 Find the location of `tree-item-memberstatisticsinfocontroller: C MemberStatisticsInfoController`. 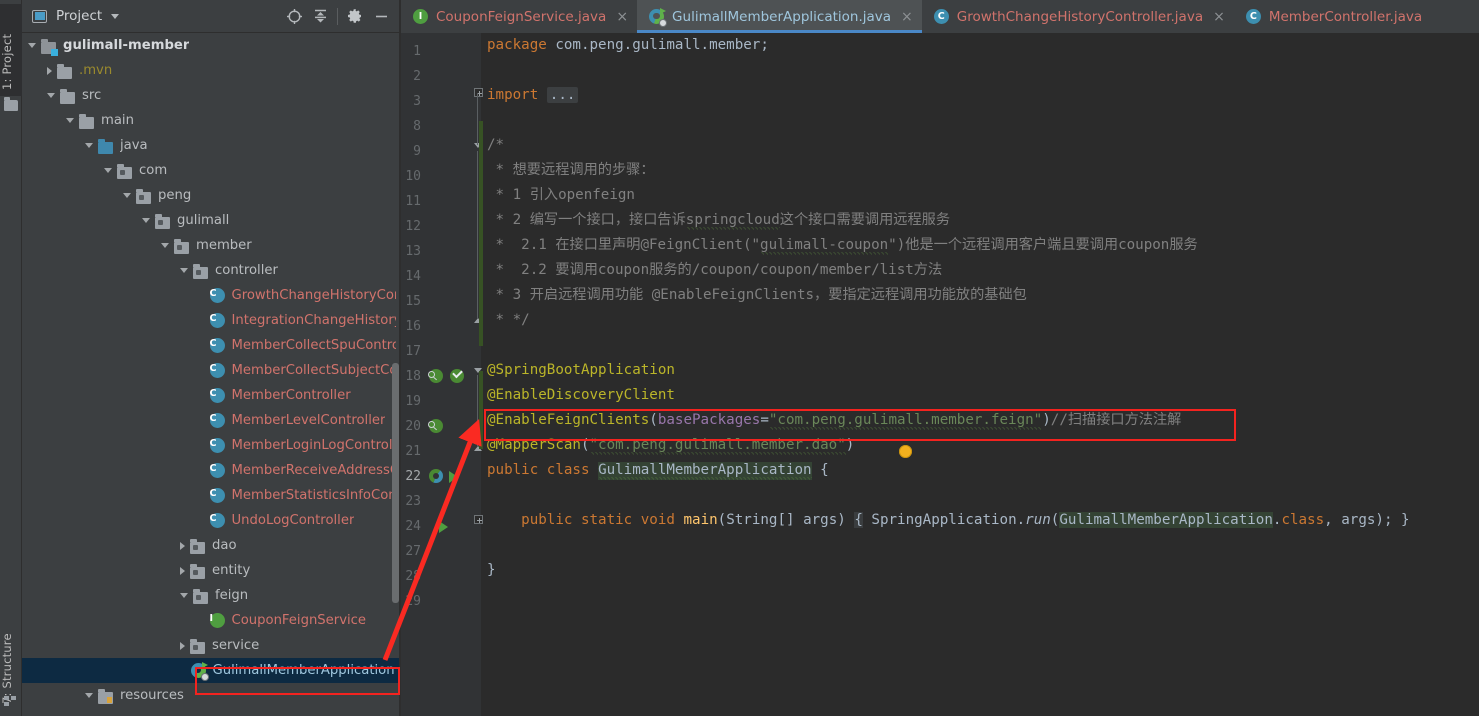

tree-item-memberstatisticsinfocontroller: C MemberStatisticsInfoController is located at coordinates (211, 495).